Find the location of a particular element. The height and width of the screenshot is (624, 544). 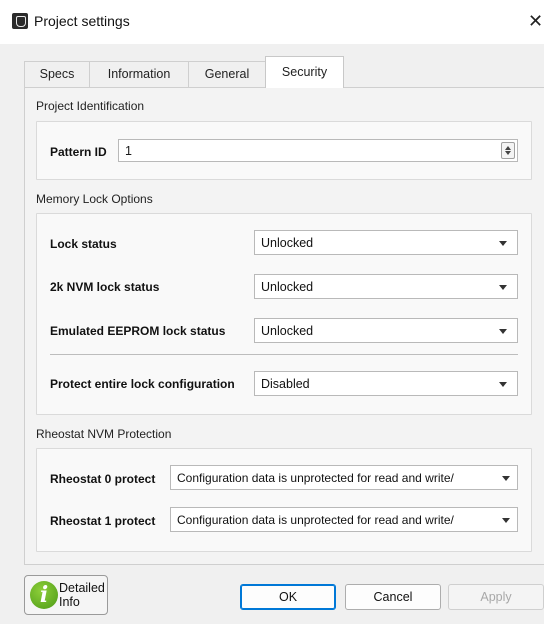

pattern-id-spinbox: 1 is located at coordinates (318, 150).